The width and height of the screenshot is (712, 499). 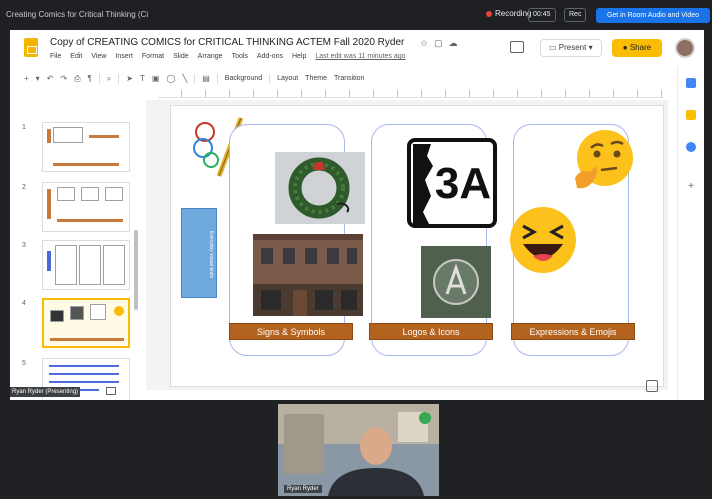 I want to click on slide-number: 5, so click(x=24, y=363).